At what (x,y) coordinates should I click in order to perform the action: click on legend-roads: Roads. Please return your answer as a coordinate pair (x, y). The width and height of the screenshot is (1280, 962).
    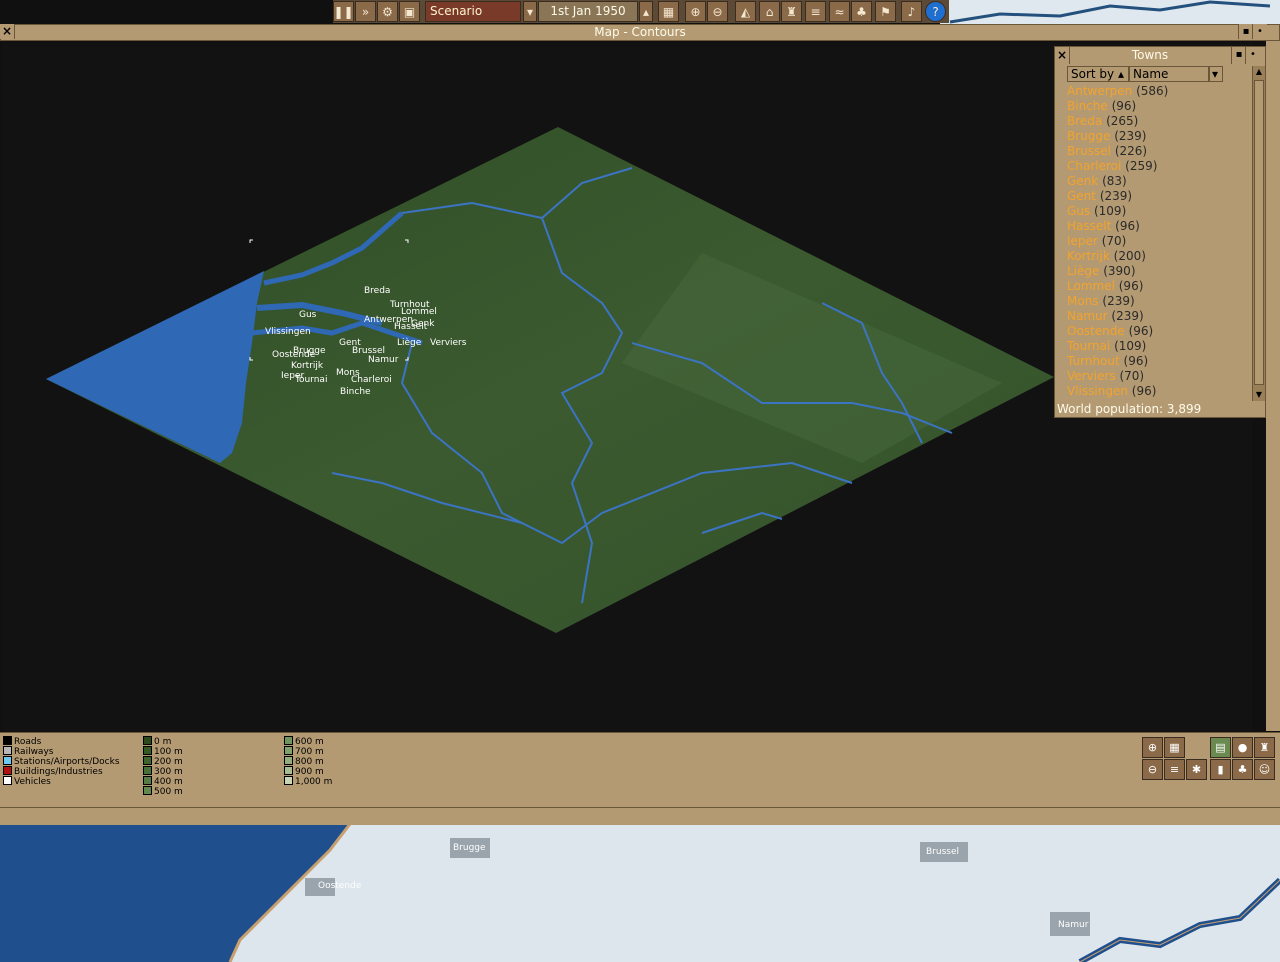
    Looking at the image, I should click on (22, 741).